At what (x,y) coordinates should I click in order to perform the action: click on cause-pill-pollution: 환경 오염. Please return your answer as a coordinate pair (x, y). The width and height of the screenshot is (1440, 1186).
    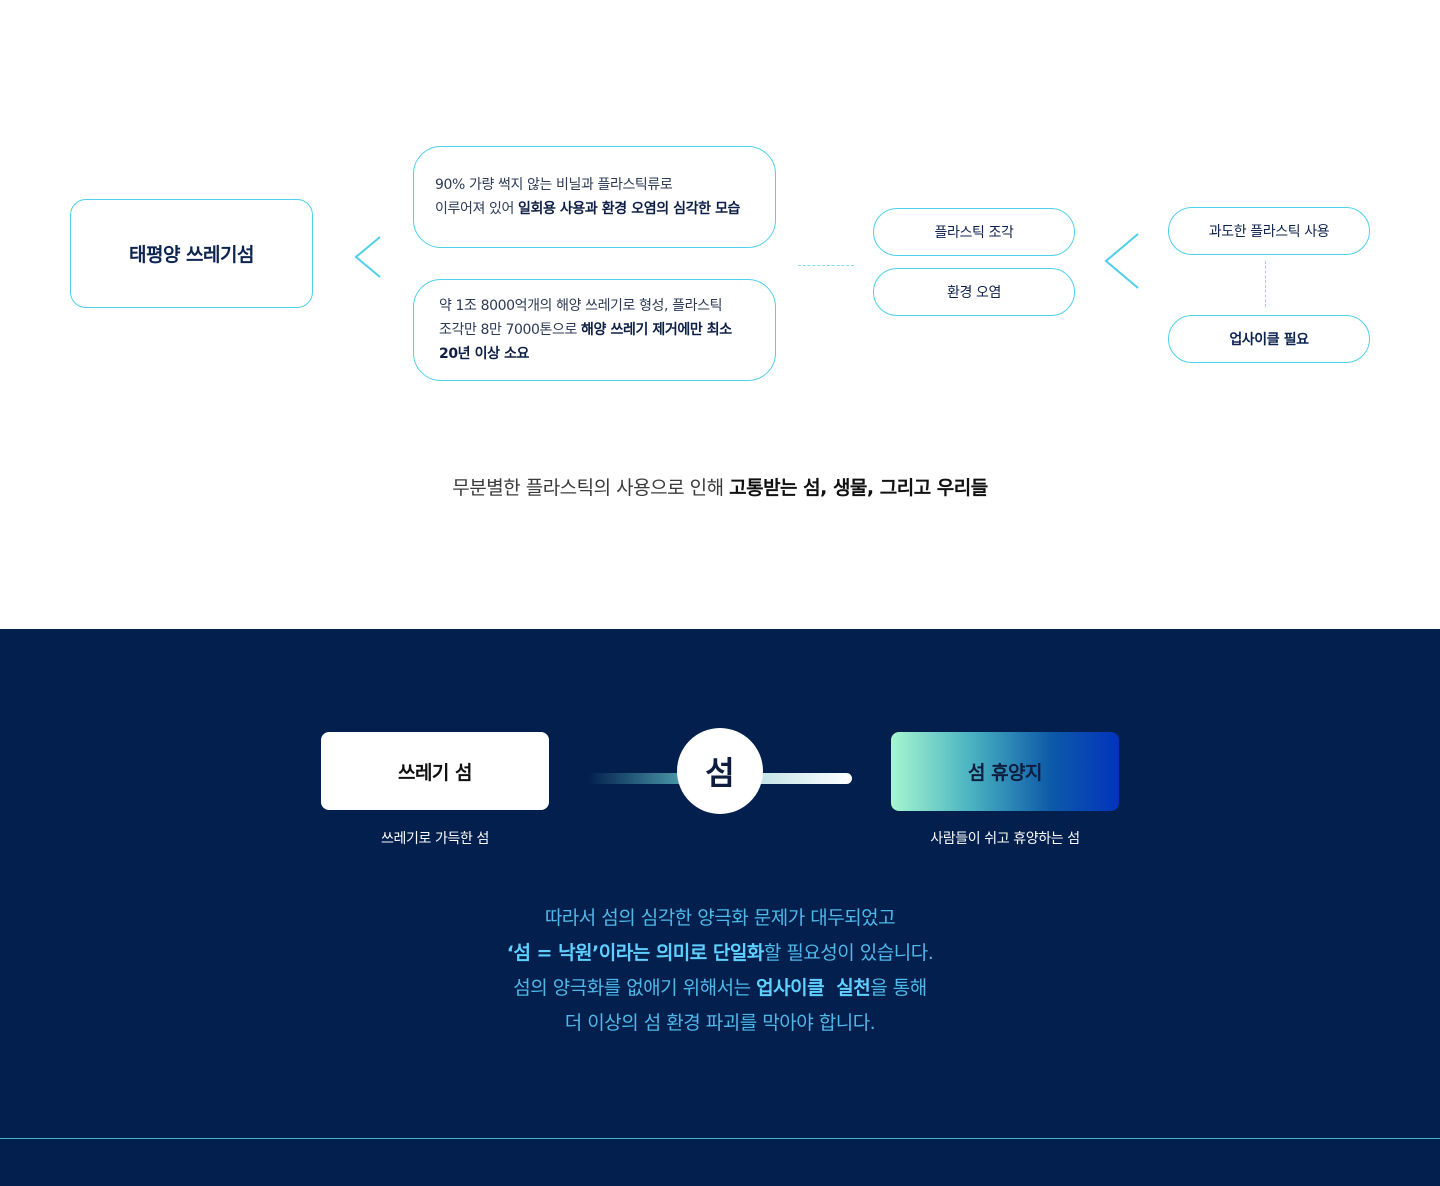
    Looking at the image, I should click on (974, 292).